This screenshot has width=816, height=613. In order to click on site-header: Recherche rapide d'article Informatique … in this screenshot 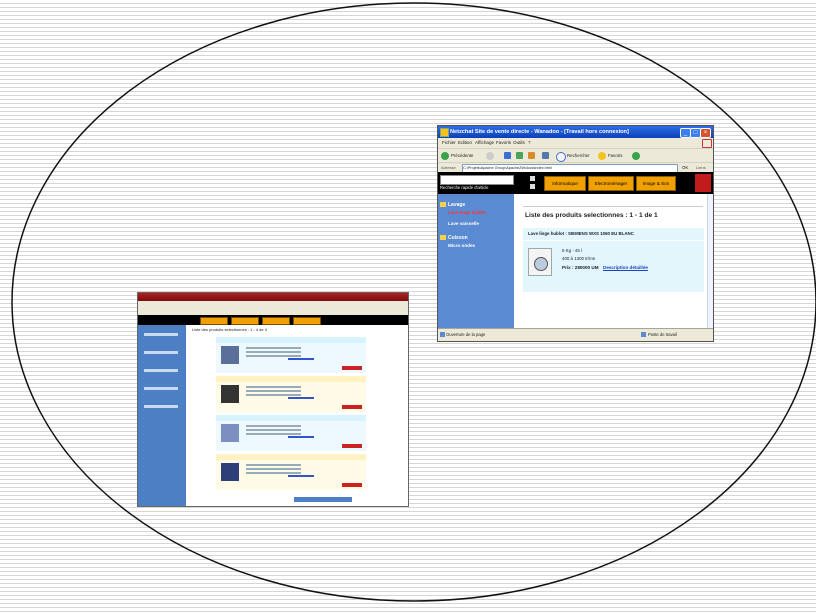, I will do `click(575, 183)`.